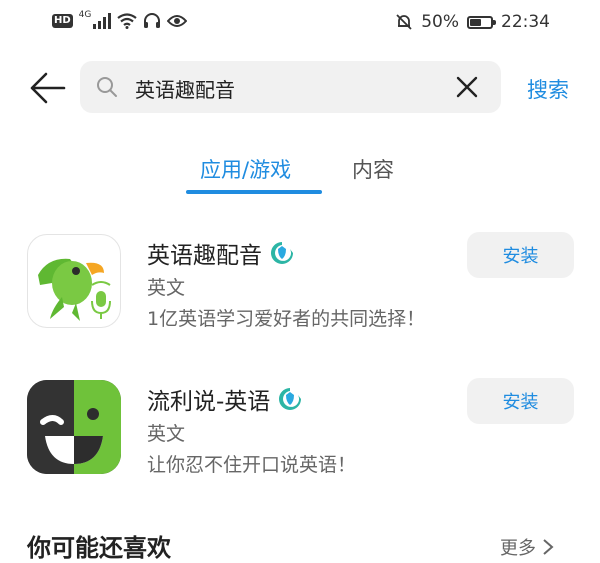 The image size is (600, 563). Describe the element at coordinates (152, 20) in the screenshot. I see `headphones-icon` at that location.